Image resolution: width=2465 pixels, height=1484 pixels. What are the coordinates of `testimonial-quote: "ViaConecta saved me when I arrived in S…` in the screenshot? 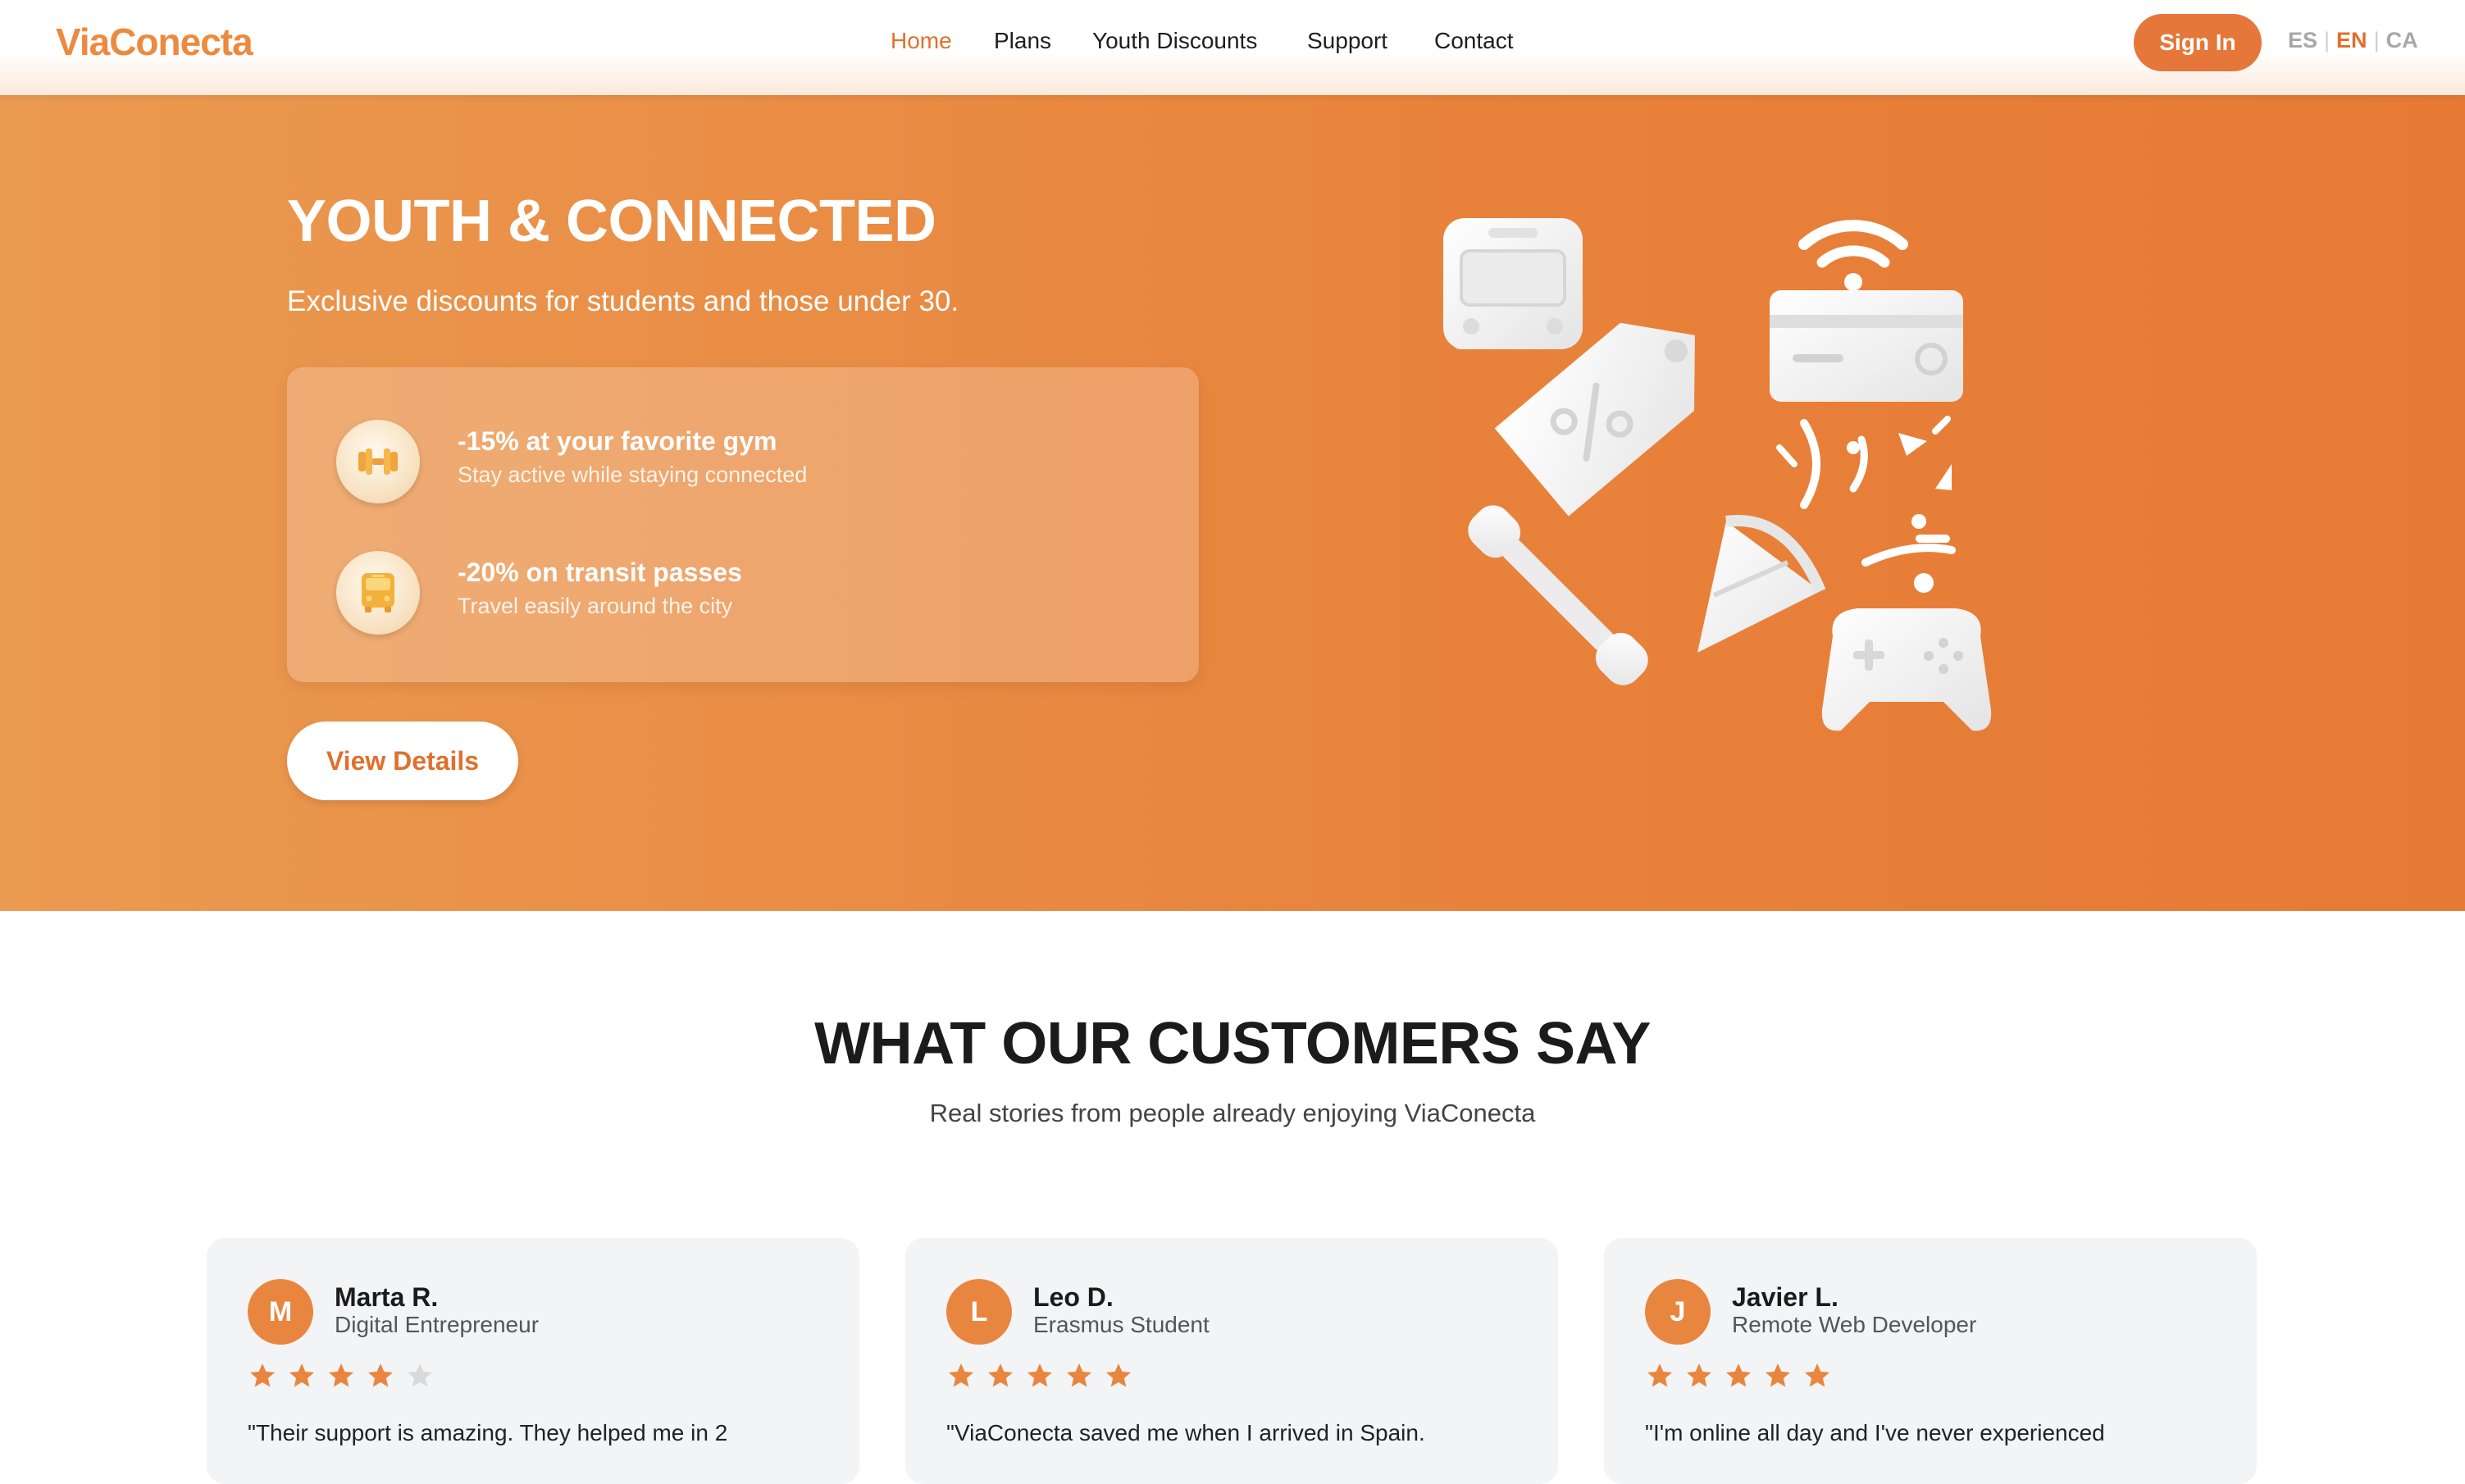 It's located at (1185, 1432).